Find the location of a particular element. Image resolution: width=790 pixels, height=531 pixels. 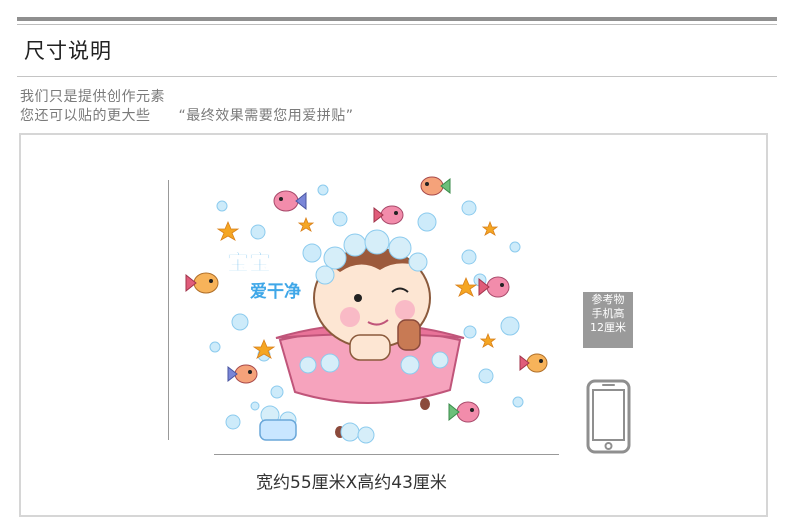

height-measure-line is located at coordinates (168, 310).